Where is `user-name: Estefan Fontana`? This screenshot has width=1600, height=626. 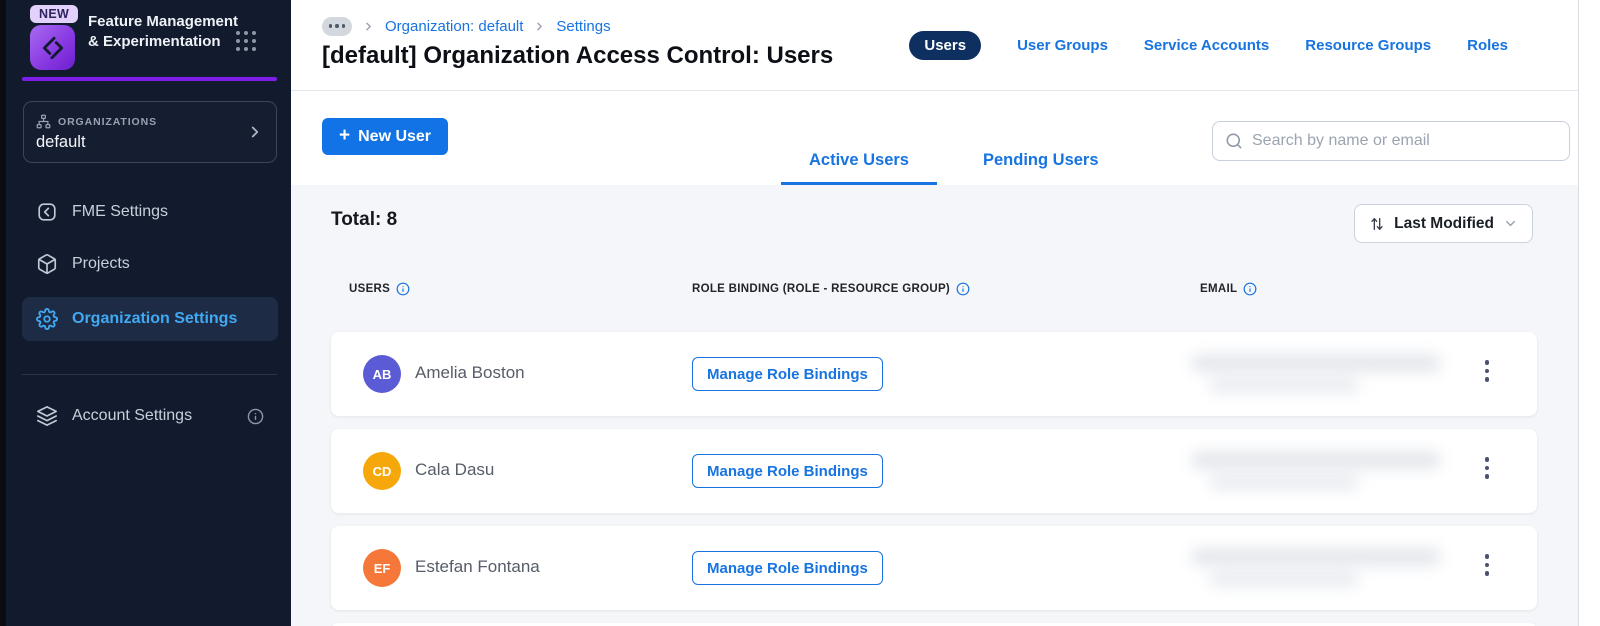
user-name: Estefan Fontana is located at coordinates (477, 566).